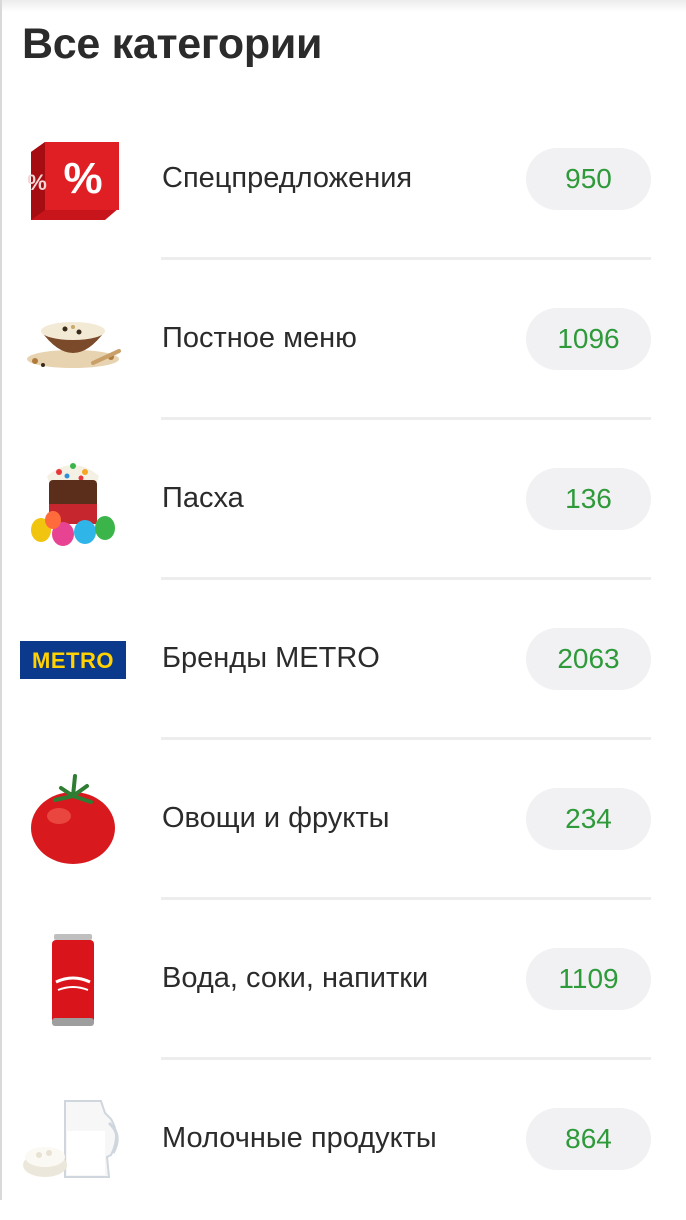 The width and height of the screenshot is (686, 1220). What do you see at coordinates (343, 6) in the screenshot?
I see `status-bar-shade` at bounding box center [343, 6].